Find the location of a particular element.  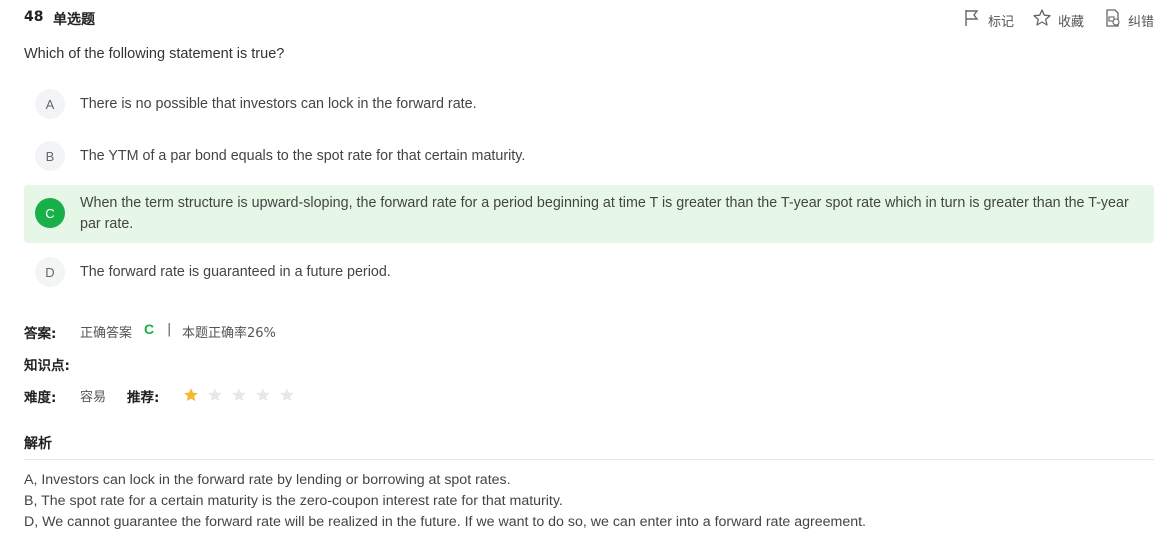

difficulty-value: 容易 is located at coordinates (93, 397).